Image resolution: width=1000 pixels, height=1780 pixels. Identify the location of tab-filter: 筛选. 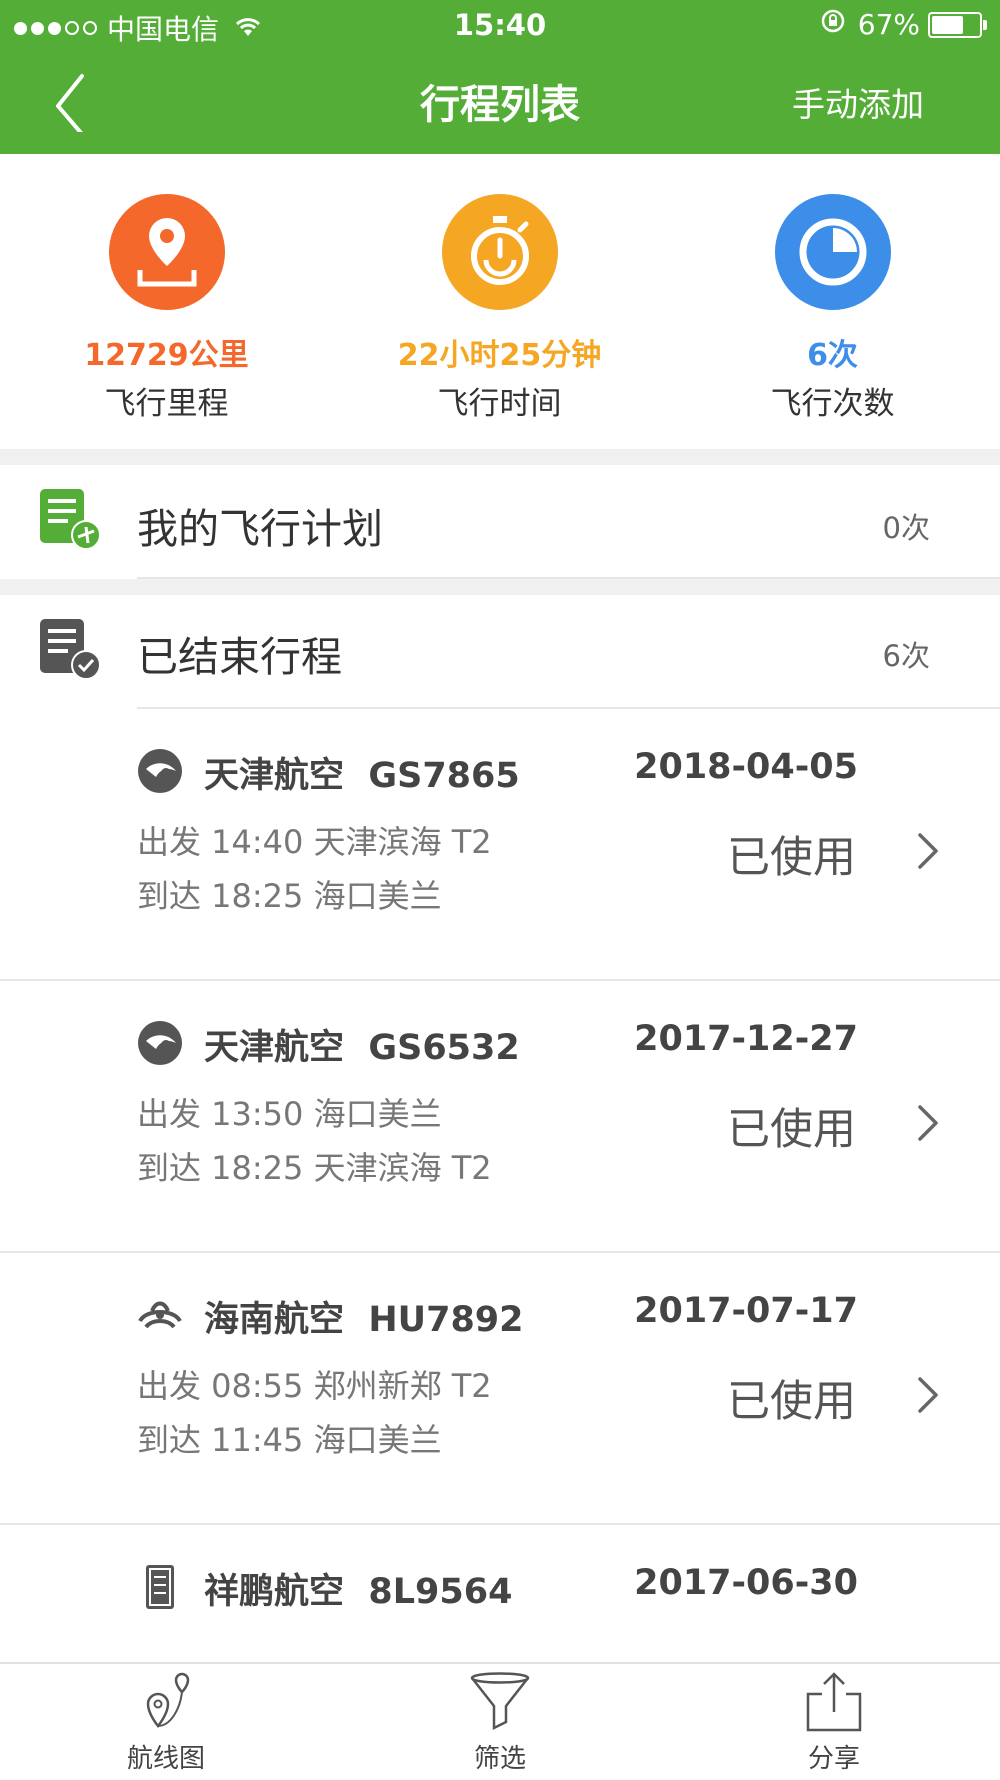
(500, 1722).